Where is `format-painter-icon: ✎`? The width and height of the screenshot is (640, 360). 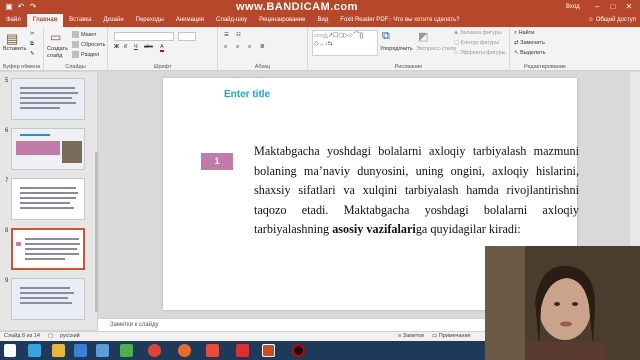 format-painter-icon: ✎ is located at coordinates (32, 54).